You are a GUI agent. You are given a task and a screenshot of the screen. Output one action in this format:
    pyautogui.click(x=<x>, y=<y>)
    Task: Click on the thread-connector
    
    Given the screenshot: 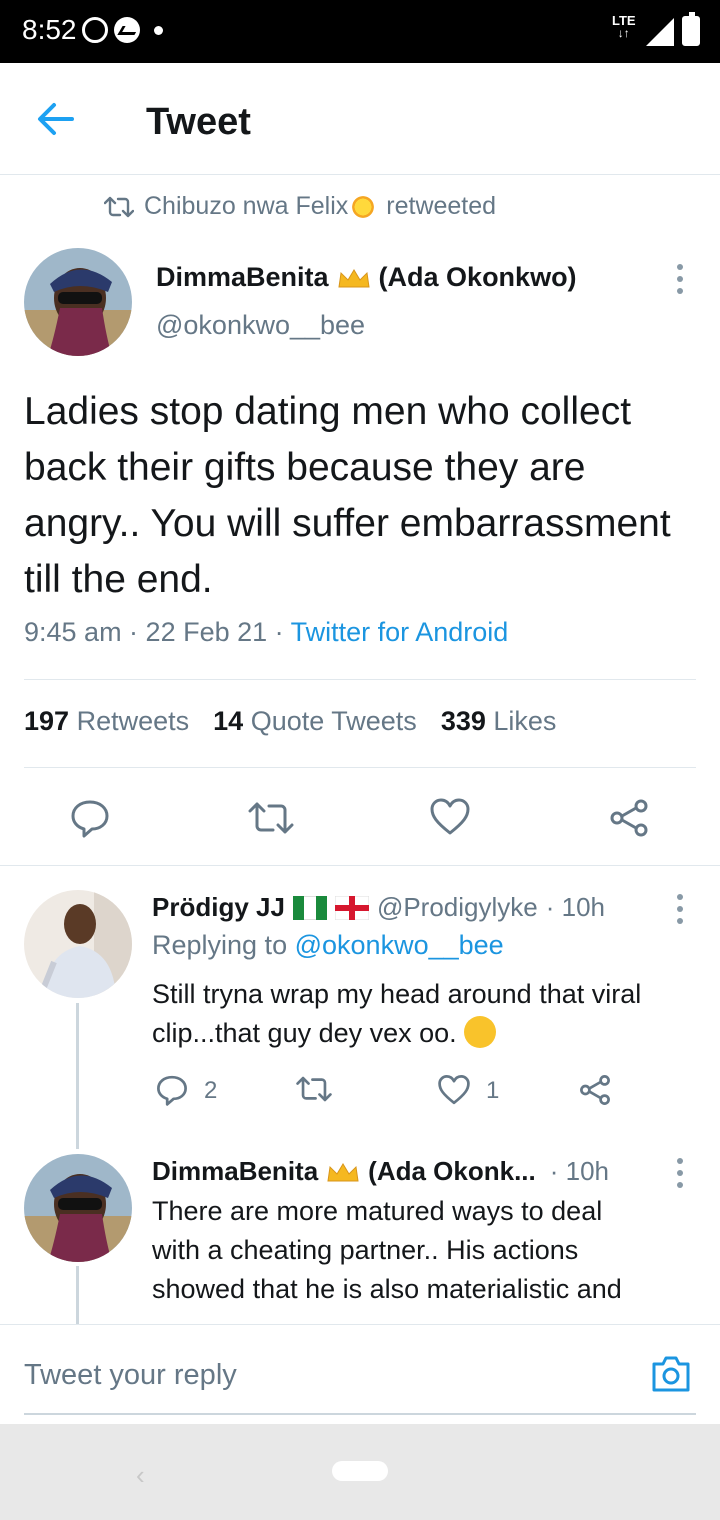 What is the action you would take?
    pyautogui.click(x=77, y=1295)
    